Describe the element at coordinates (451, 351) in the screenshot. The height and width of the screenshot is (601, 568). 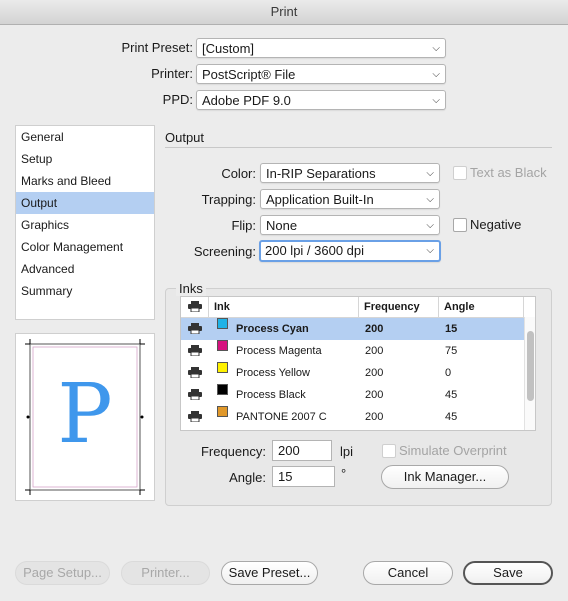
I see `ink-angle: 75` at that location.